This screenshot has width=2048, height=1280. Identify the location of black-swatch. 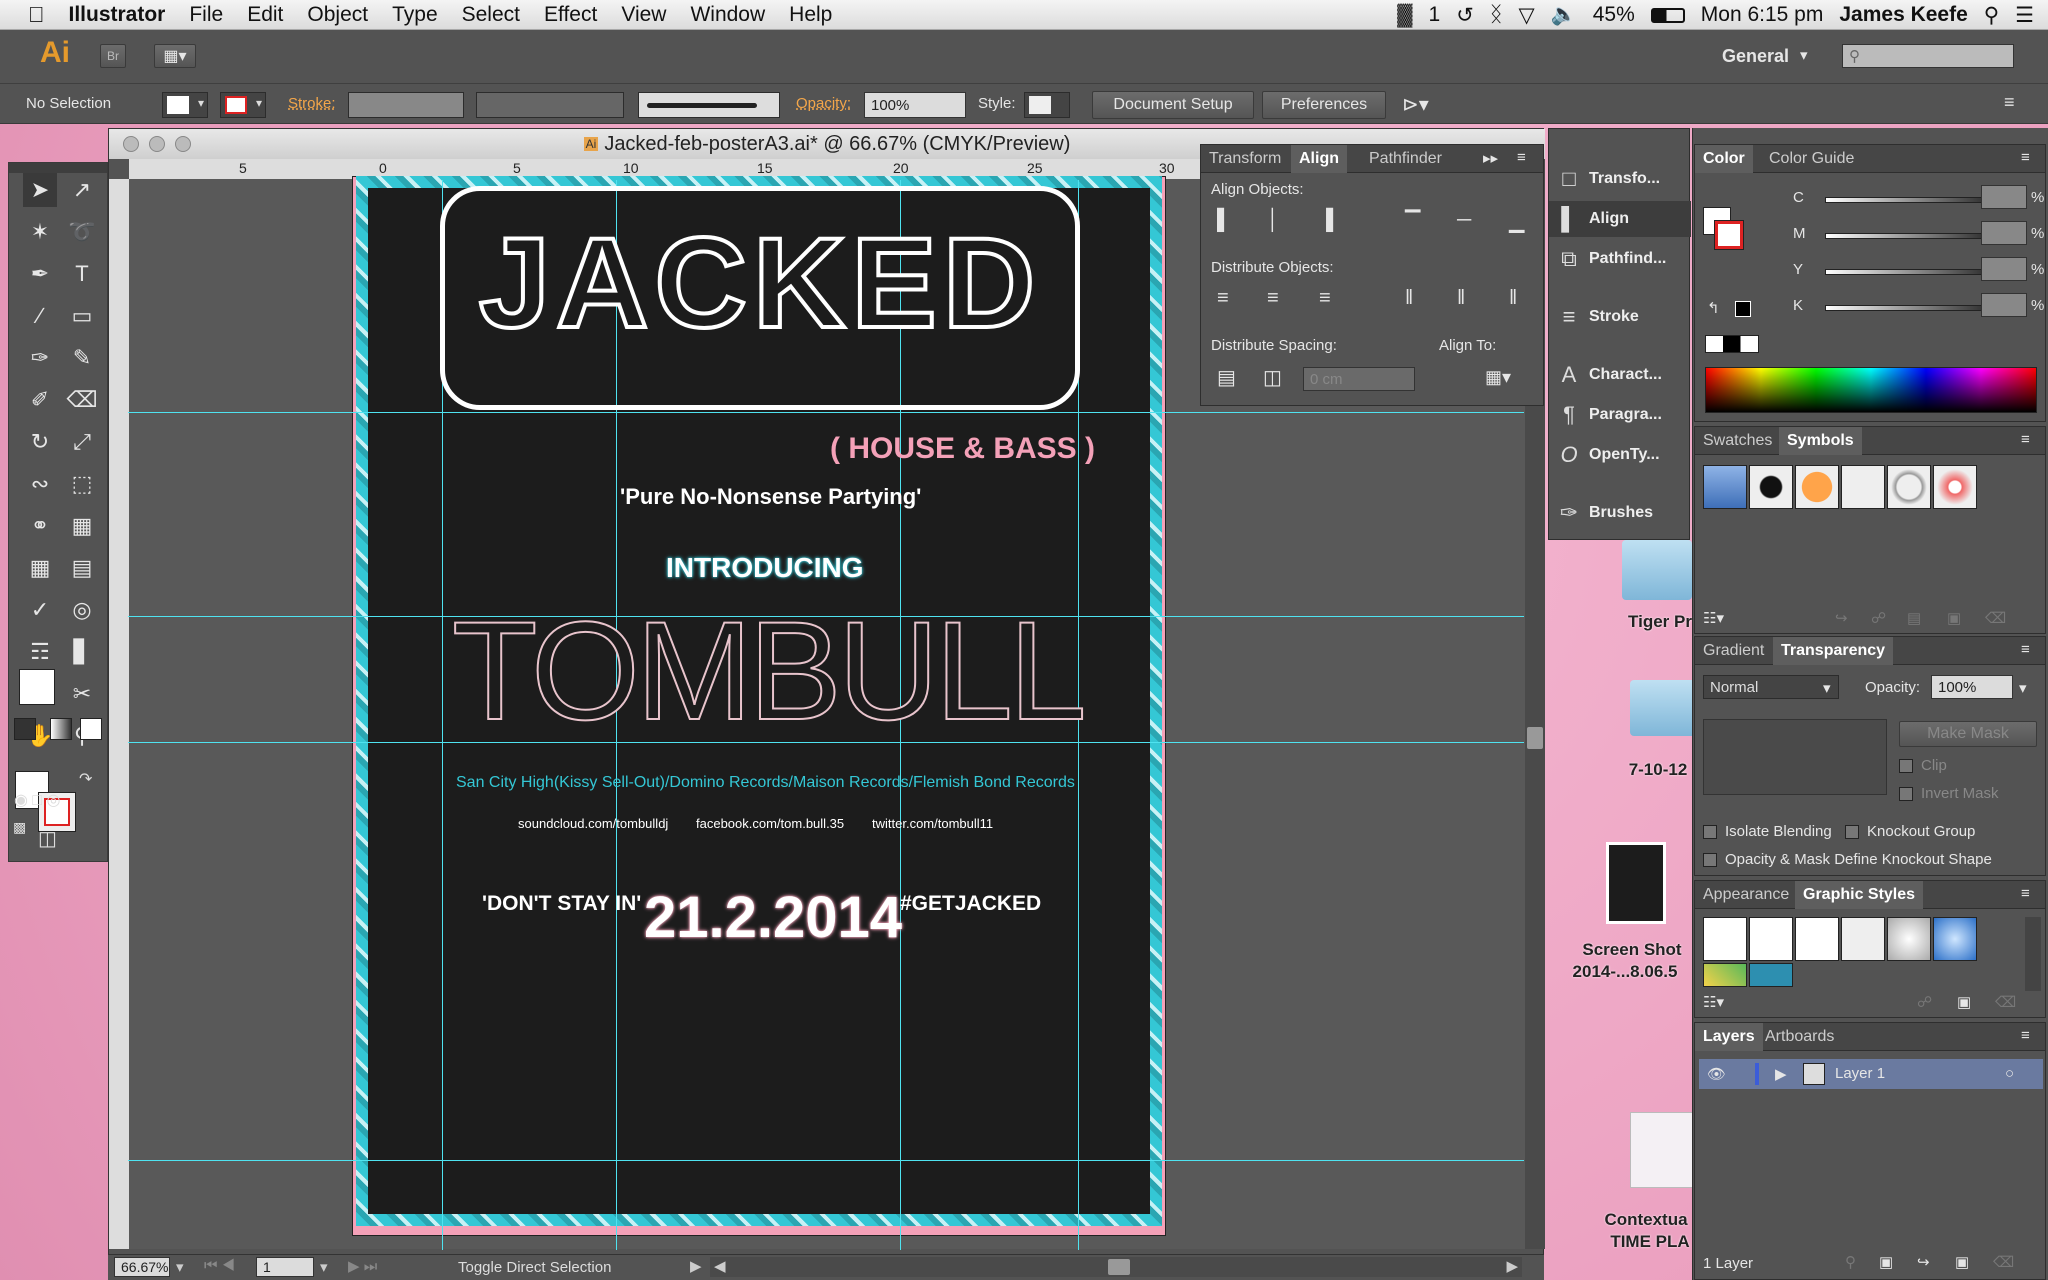
(1743, 309).